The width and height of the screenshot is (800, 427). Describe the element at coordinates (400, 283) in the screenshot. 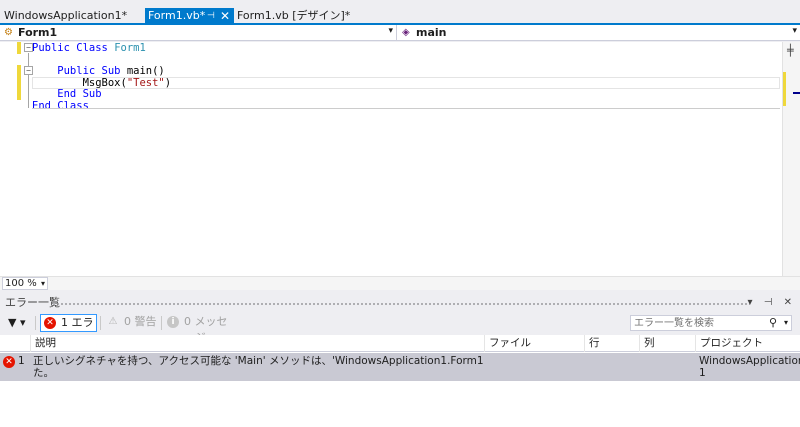

I see `editor-status-bar: 100 % ▾` at that location.